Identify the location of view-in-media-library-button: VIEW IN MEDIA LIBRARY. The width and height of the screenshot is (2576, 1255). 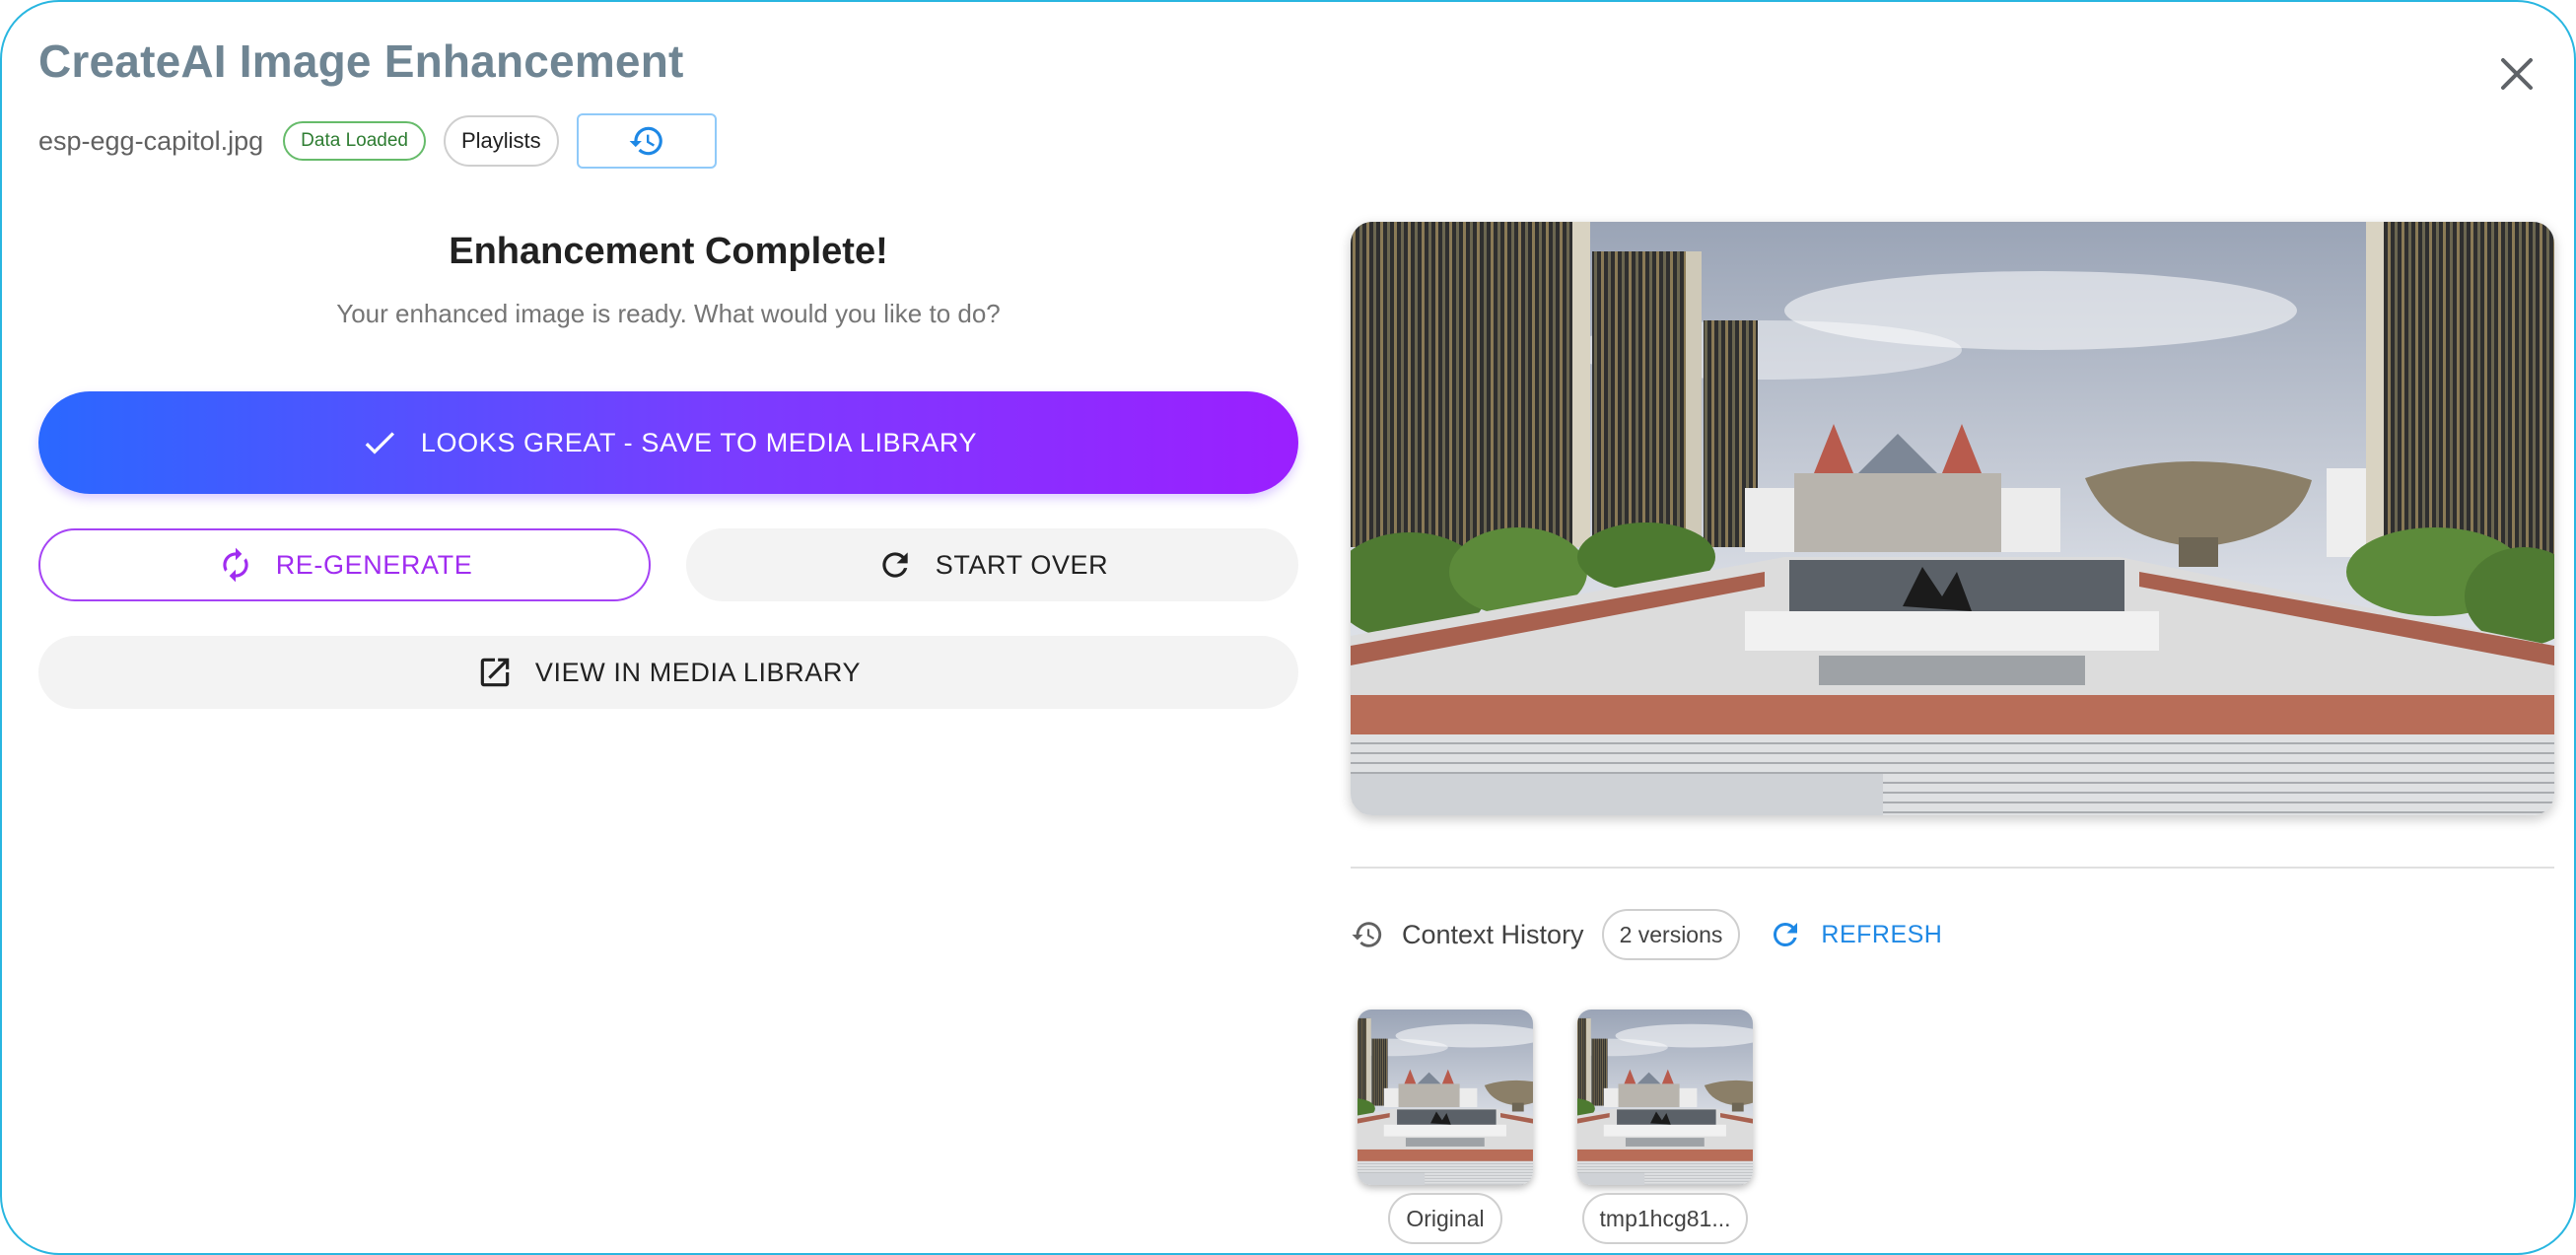
(668, 672).